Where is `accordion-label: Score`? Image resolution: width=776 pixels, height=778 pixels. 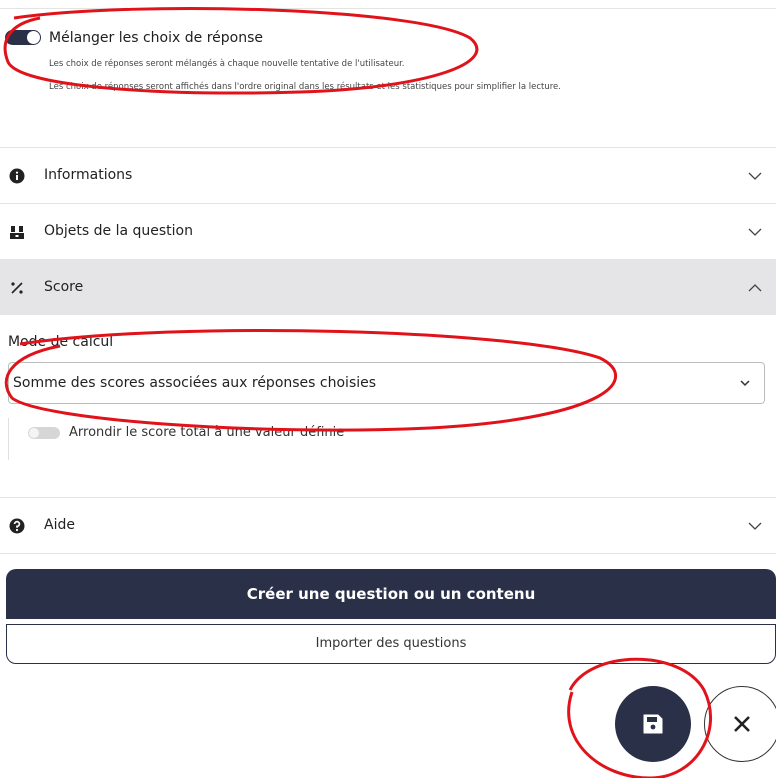 accordion-label: Score is located at coordinates (64, 287).